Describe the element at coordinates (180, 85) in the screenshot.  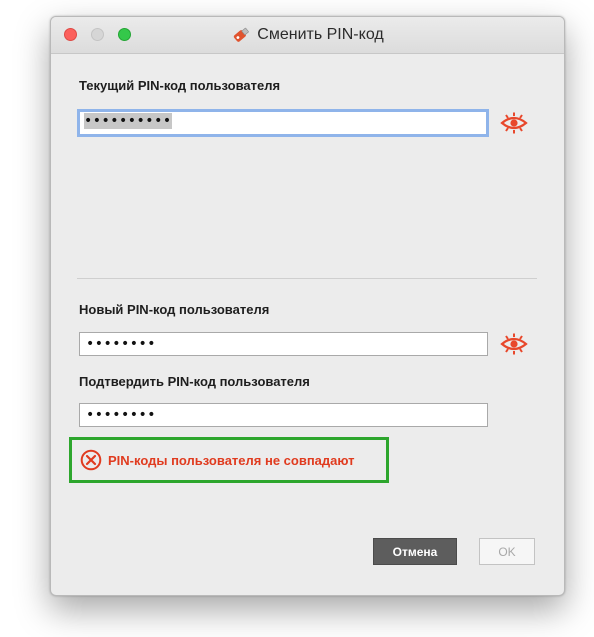
I see `current-pin-label: Текущий PIN-код пользователя` at that location.